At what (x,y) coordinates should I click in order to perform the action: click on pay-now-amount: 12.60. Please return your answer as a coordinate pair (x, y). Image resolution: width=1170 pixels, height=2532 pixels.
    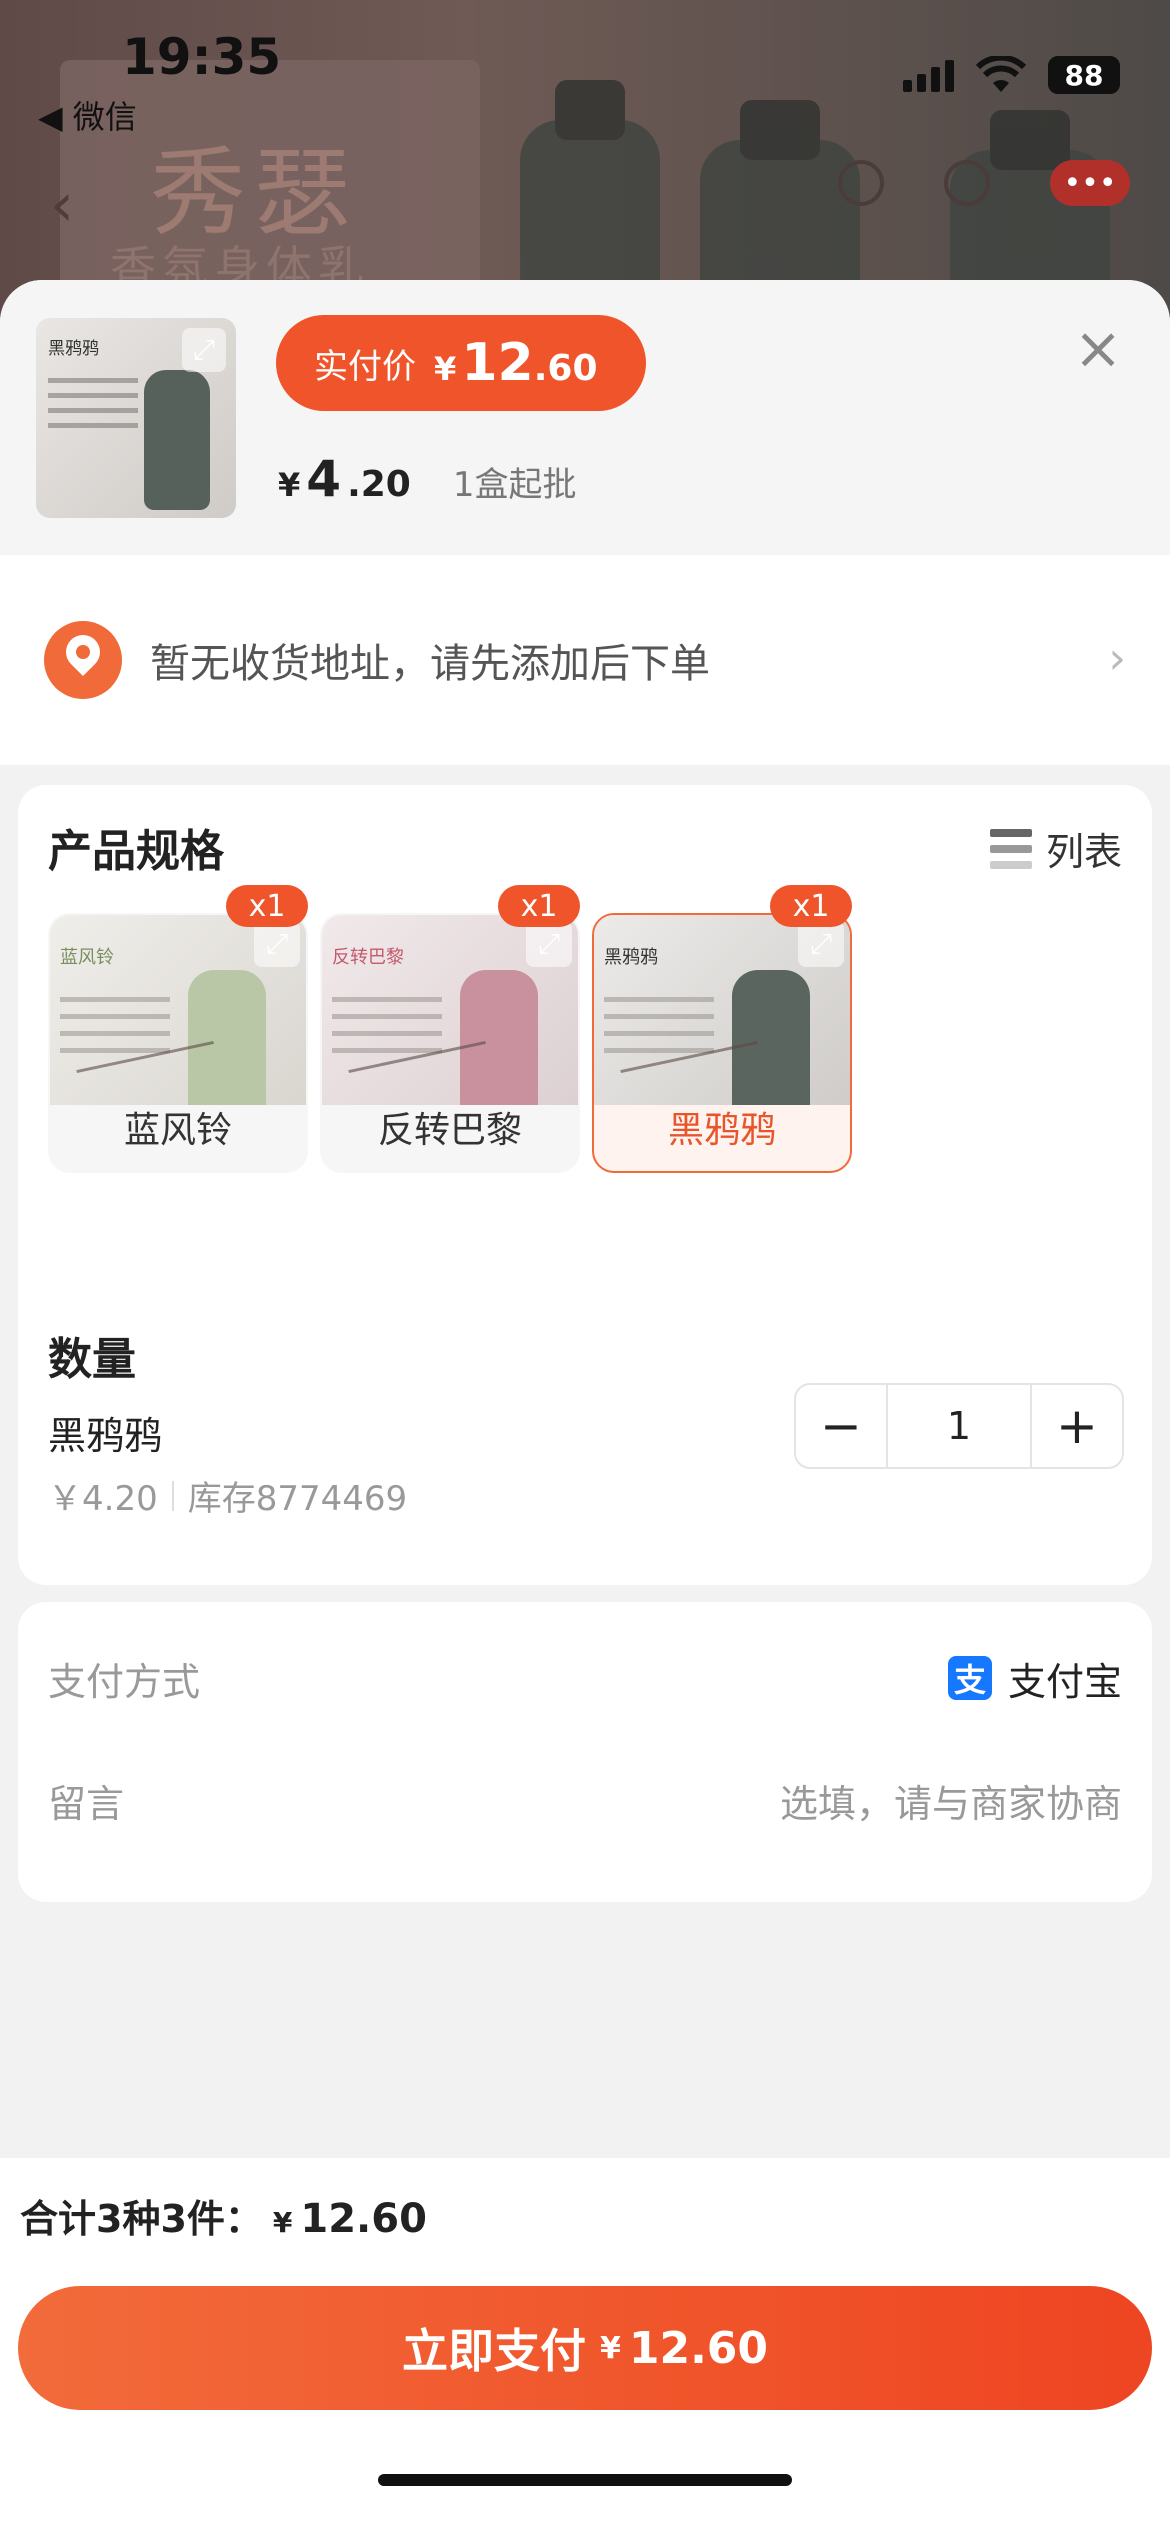
    Looking at the image, I should click on (698, 2348).